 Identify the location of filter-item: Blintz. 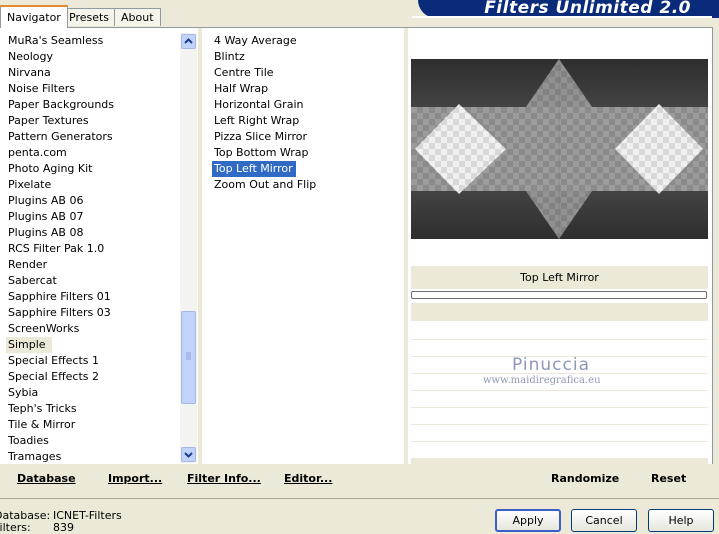
(264, 57).